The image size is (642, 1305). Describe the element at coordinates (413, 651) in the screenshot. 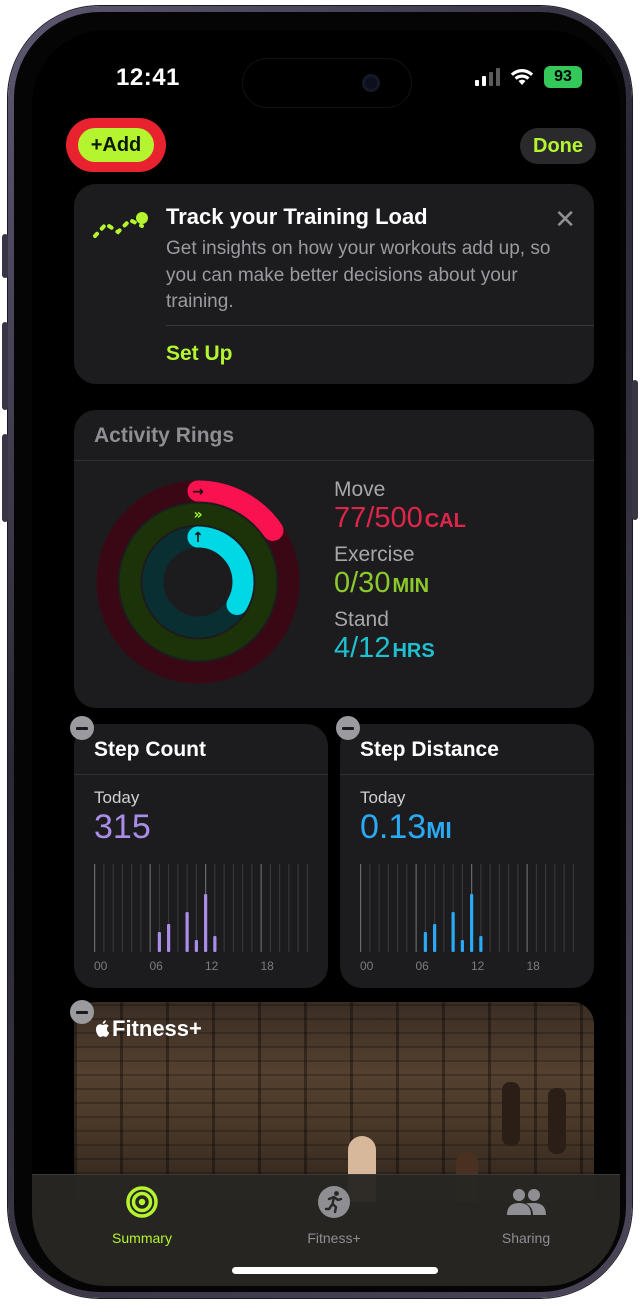

I see `stand-unit: HRS` at that location.